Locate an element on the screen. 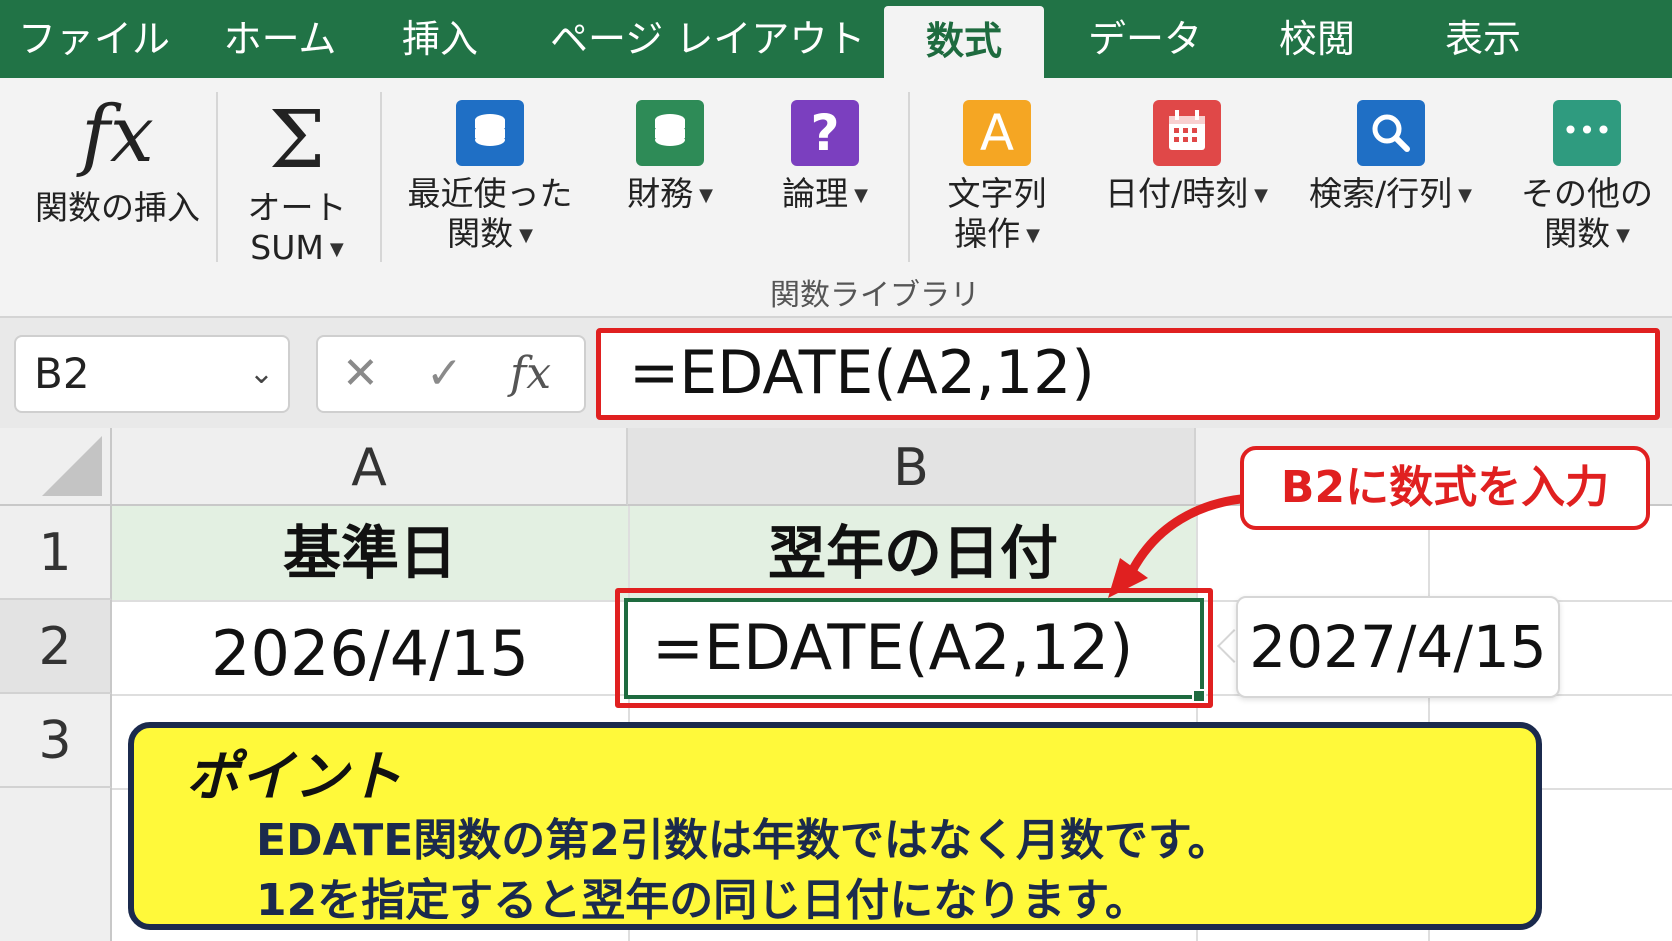 This screenshot has height=941, width=1672. calendar-icon is located at coordinates (1186, 133).